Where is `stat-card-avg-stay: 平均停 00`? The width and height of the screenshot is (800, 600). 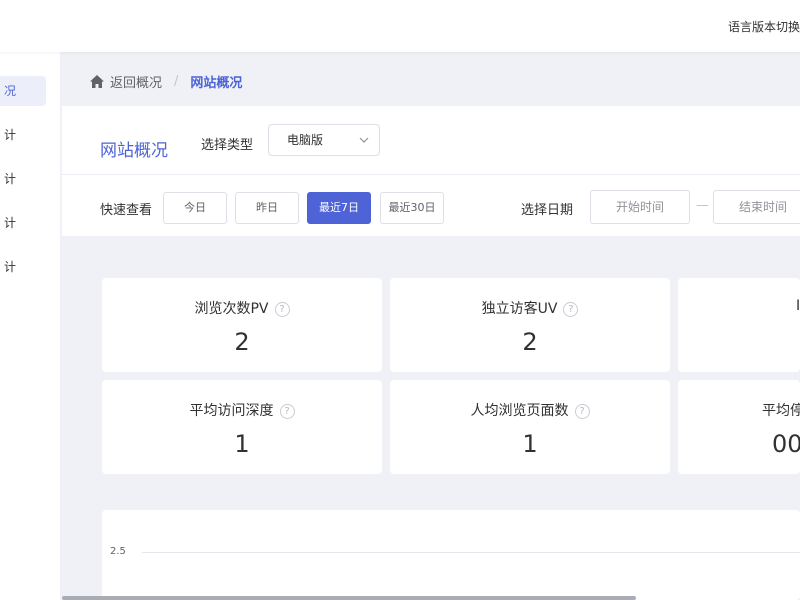
stat-card-avg-stay: 平均停 00 is located at coordinates (739, 427).